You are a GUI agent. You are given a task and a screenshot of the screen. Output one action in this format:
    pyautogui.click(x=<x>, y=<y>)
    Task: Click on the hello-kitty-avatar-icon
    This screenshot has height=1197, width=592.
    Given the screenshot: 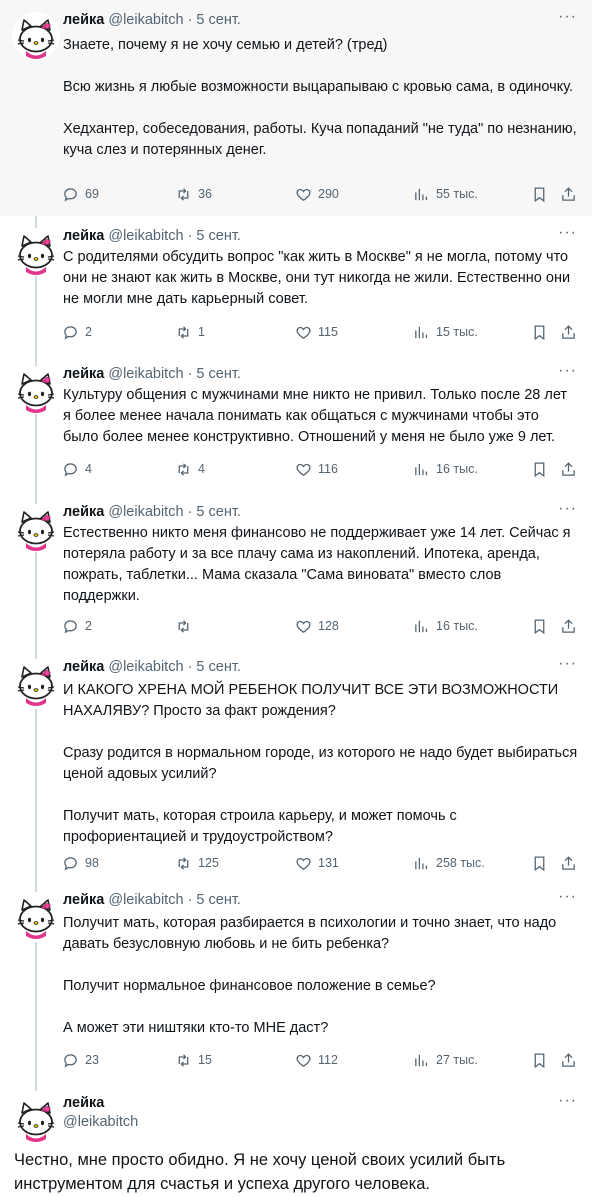 What is the action you would take?
    pyautogui.click(x=36, y=683)
    